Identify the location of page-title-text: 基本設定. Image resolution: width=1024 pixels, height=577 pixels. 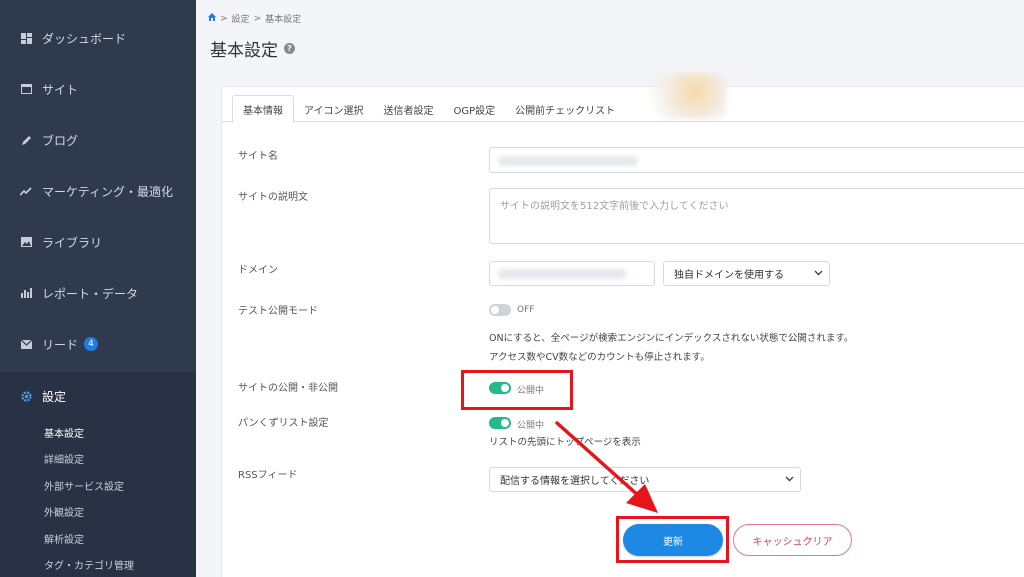
(244, 51).